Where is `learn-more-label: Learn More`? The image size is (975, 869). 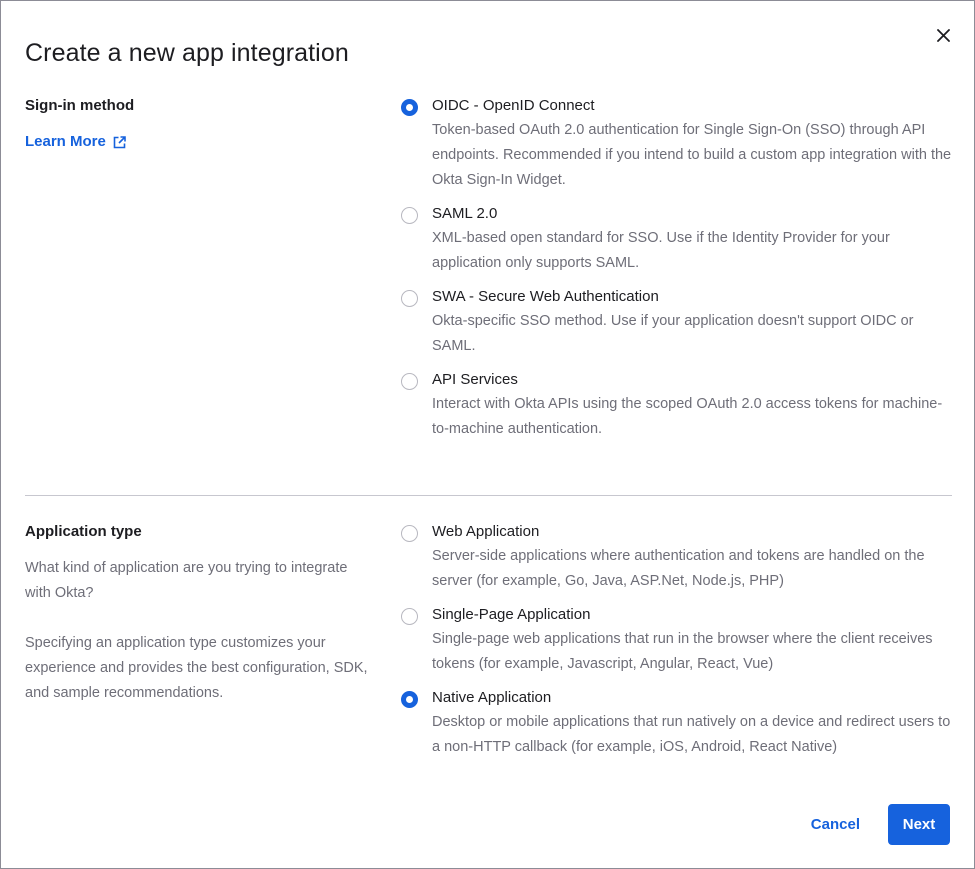
learn-more-label: Learn More is located at coordinates (65, 141).